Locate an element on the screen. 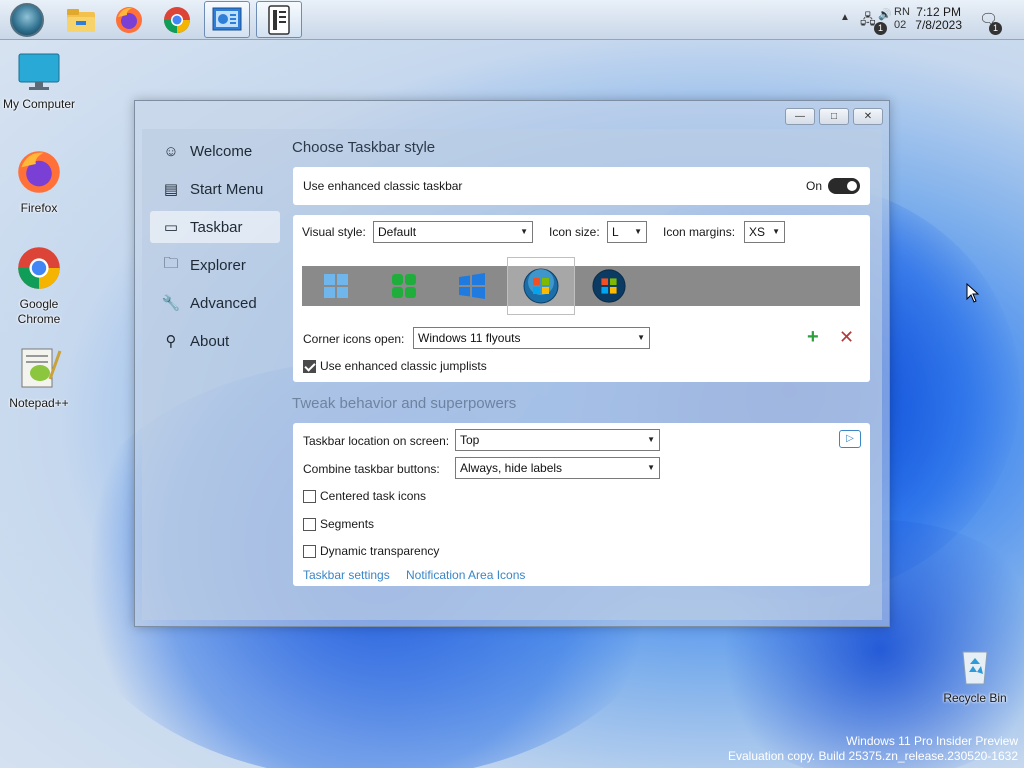 The image size is (1024, 768). nav-item-start-menu: ▤ Start Menu is located at coordinates (215, 189).